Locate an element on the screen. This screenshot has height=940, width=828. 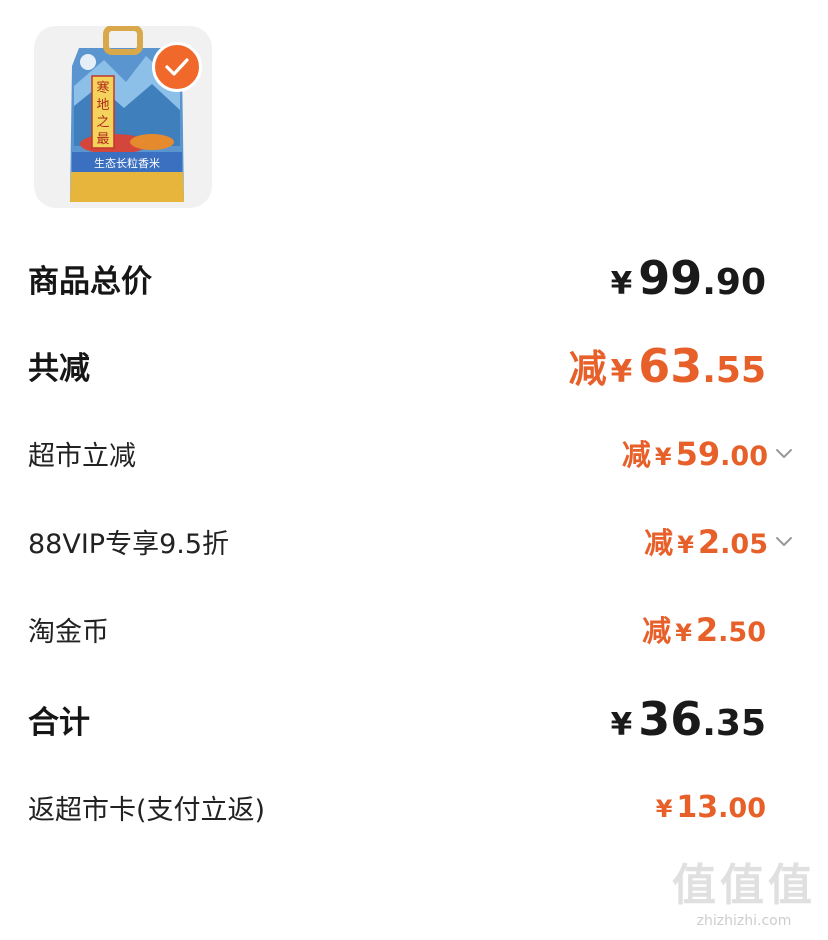
row-goods-total: 商品总价 ¥ 99 .90 is located at coordinates (414, 278).